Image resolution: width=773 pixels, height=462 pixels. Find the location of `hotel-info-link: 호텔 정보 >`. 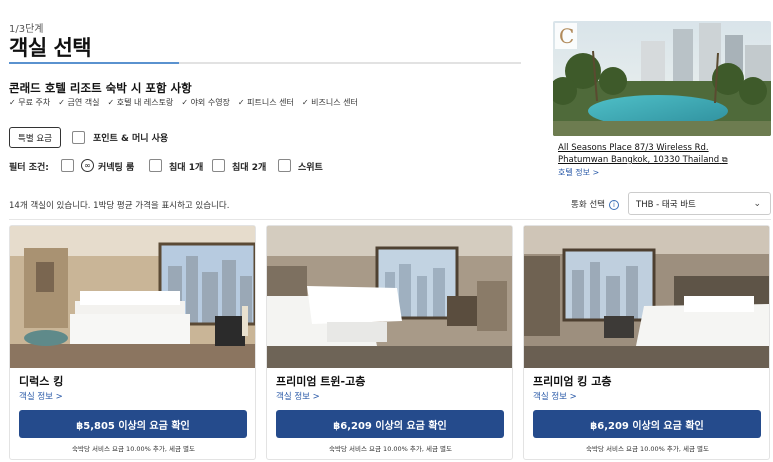

hotel-info-link: 호텔 정보 > is located at coordinates (578, 172).